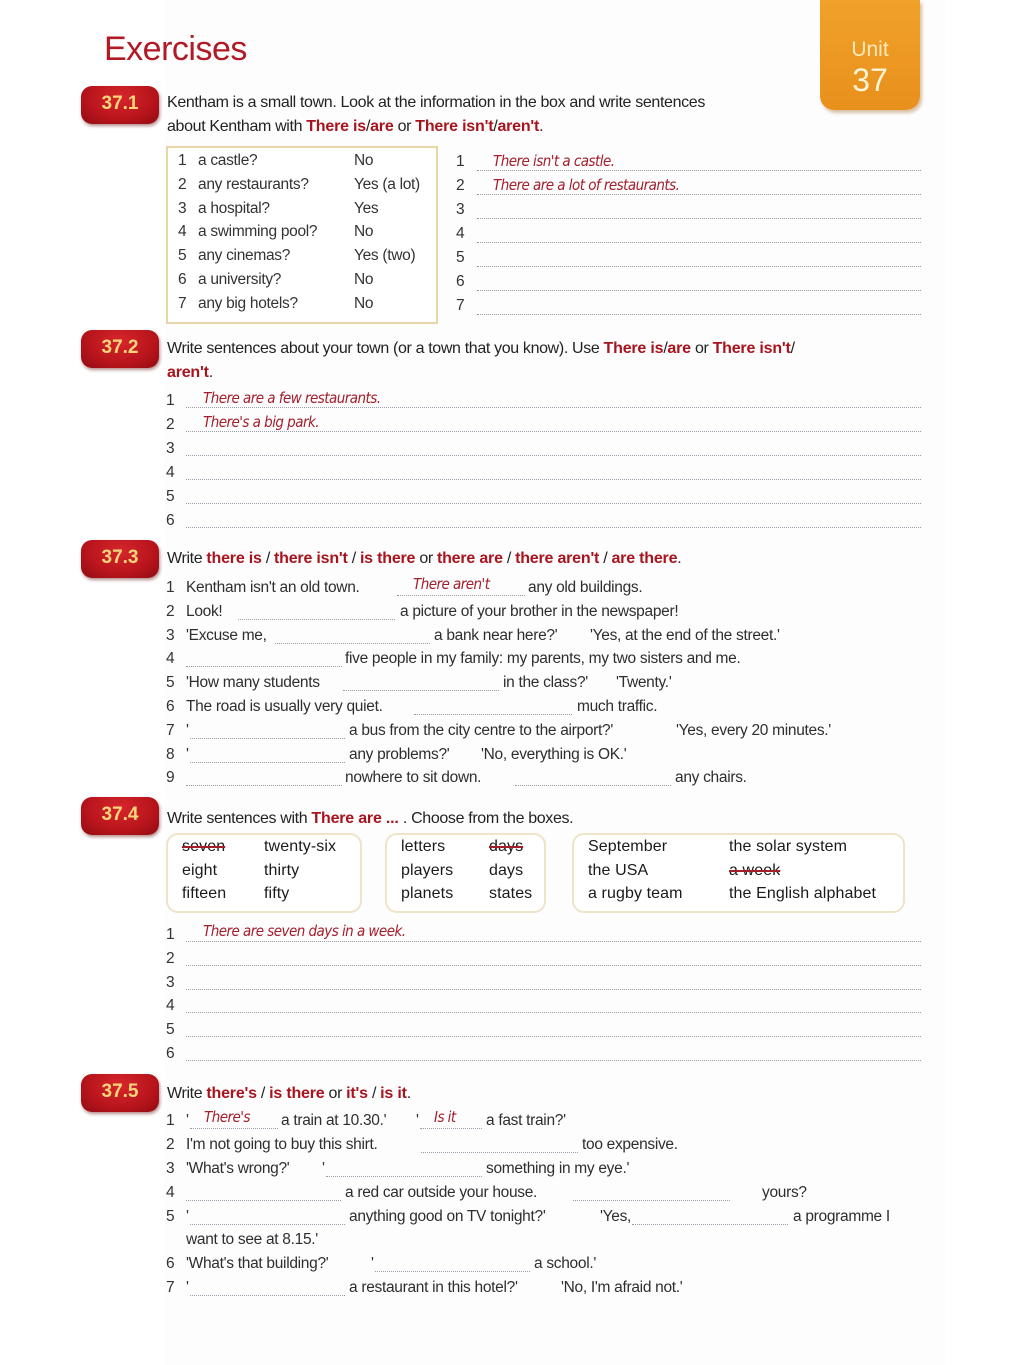 The height and width of the screenshot is (1365, 1024). What do you see at coordinates (496, 635) in the screenshot?
I see `exercise-text: a bank near here?'` at bounding box center [496, 635].